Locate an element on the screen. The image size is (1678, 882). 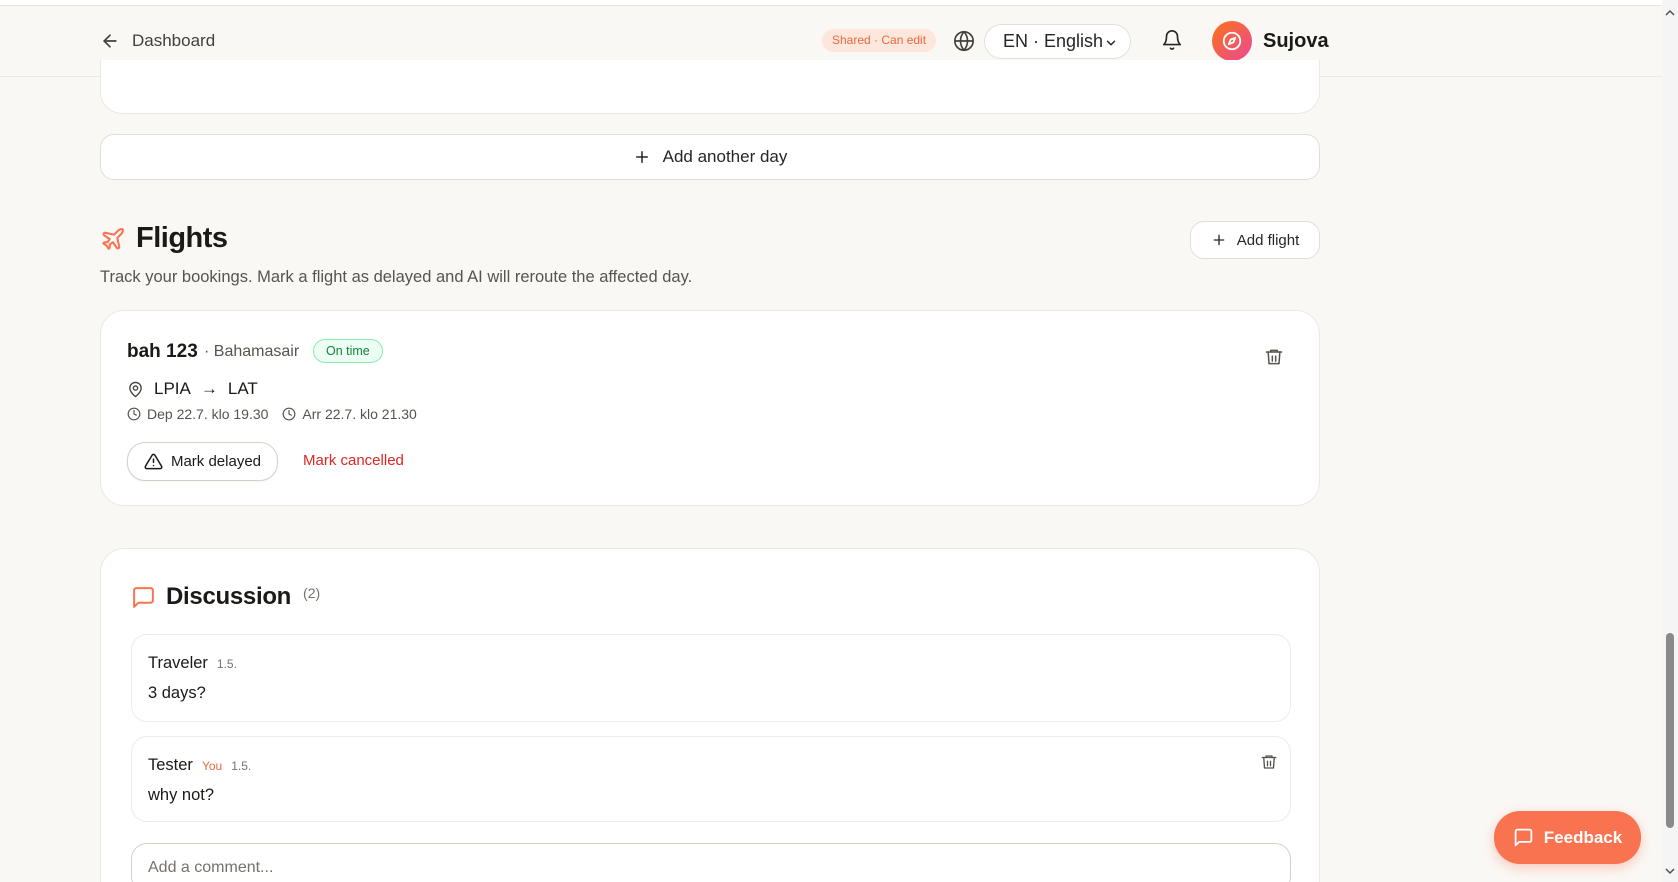
departure-label: Dep 22.7. klo 19.30 is located at coordinates (208, 414).